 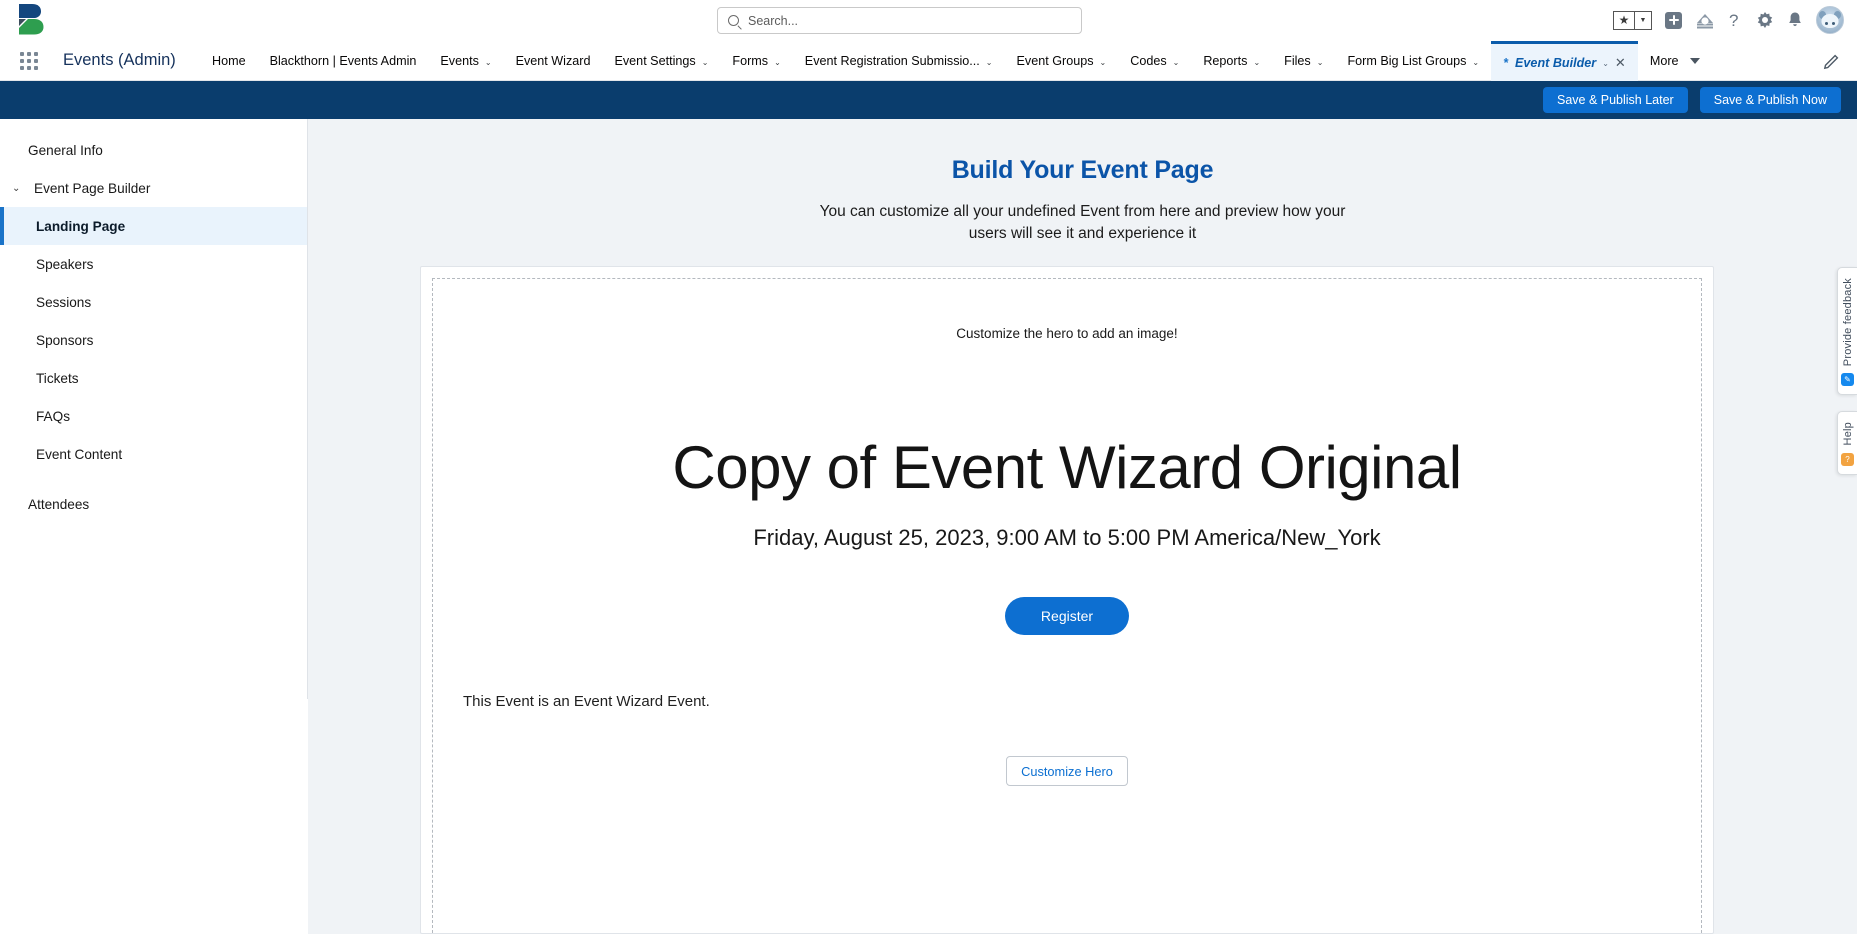 I want to click on sidebar-item-tickets: Tickets, so click(x=153, y=378).